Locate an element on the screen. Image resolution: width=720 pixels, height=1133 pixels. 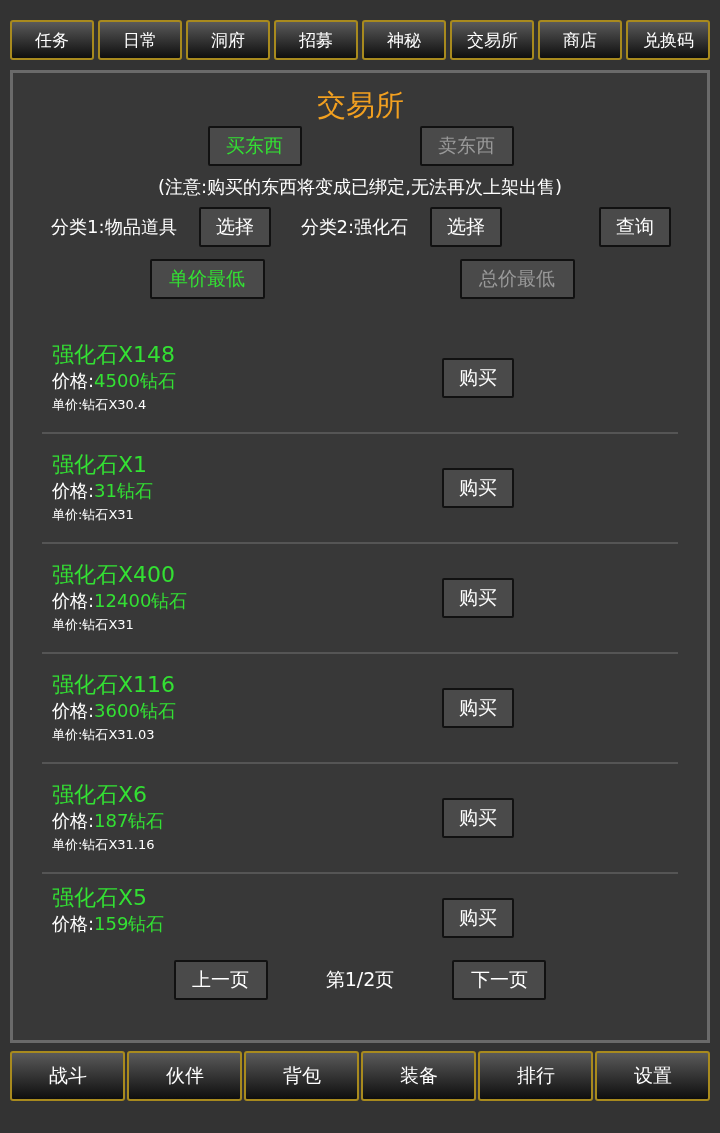
unit-price: 单价:钻石X30.4 is located at coordinates (100, 405).